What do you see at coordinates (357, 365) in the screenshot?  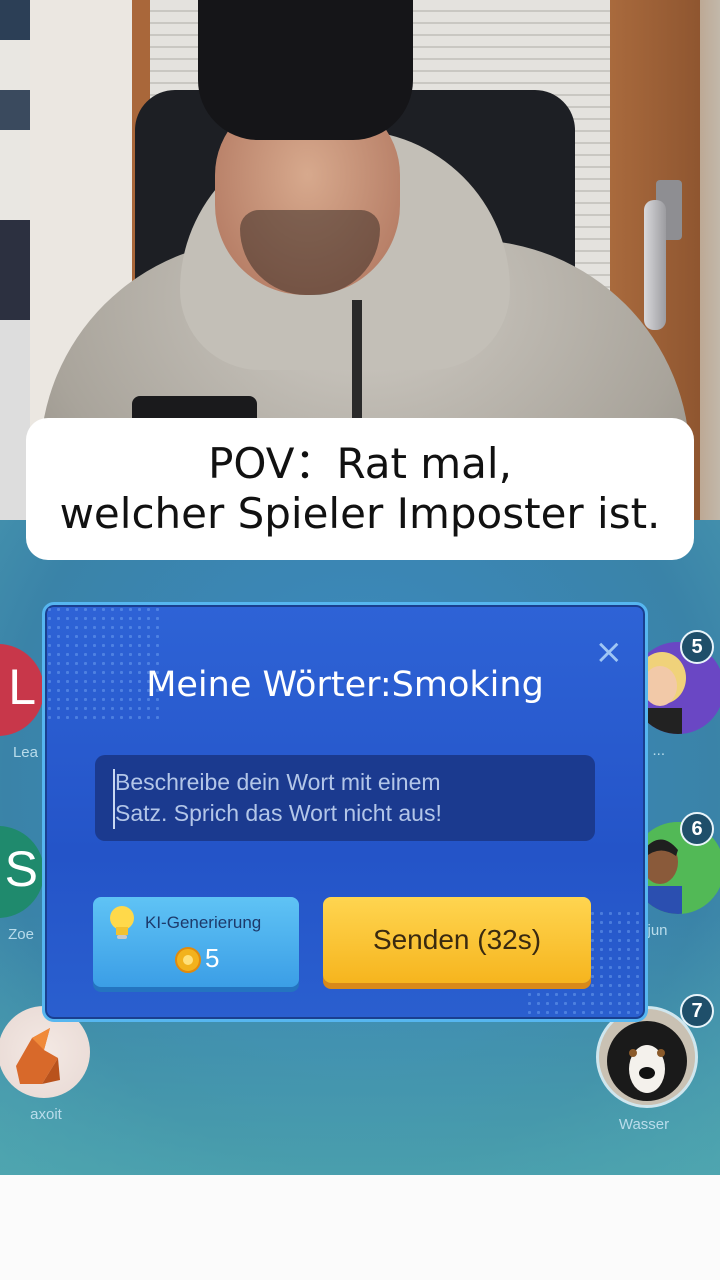 I see `zipper` at bounding box center [357, 365].